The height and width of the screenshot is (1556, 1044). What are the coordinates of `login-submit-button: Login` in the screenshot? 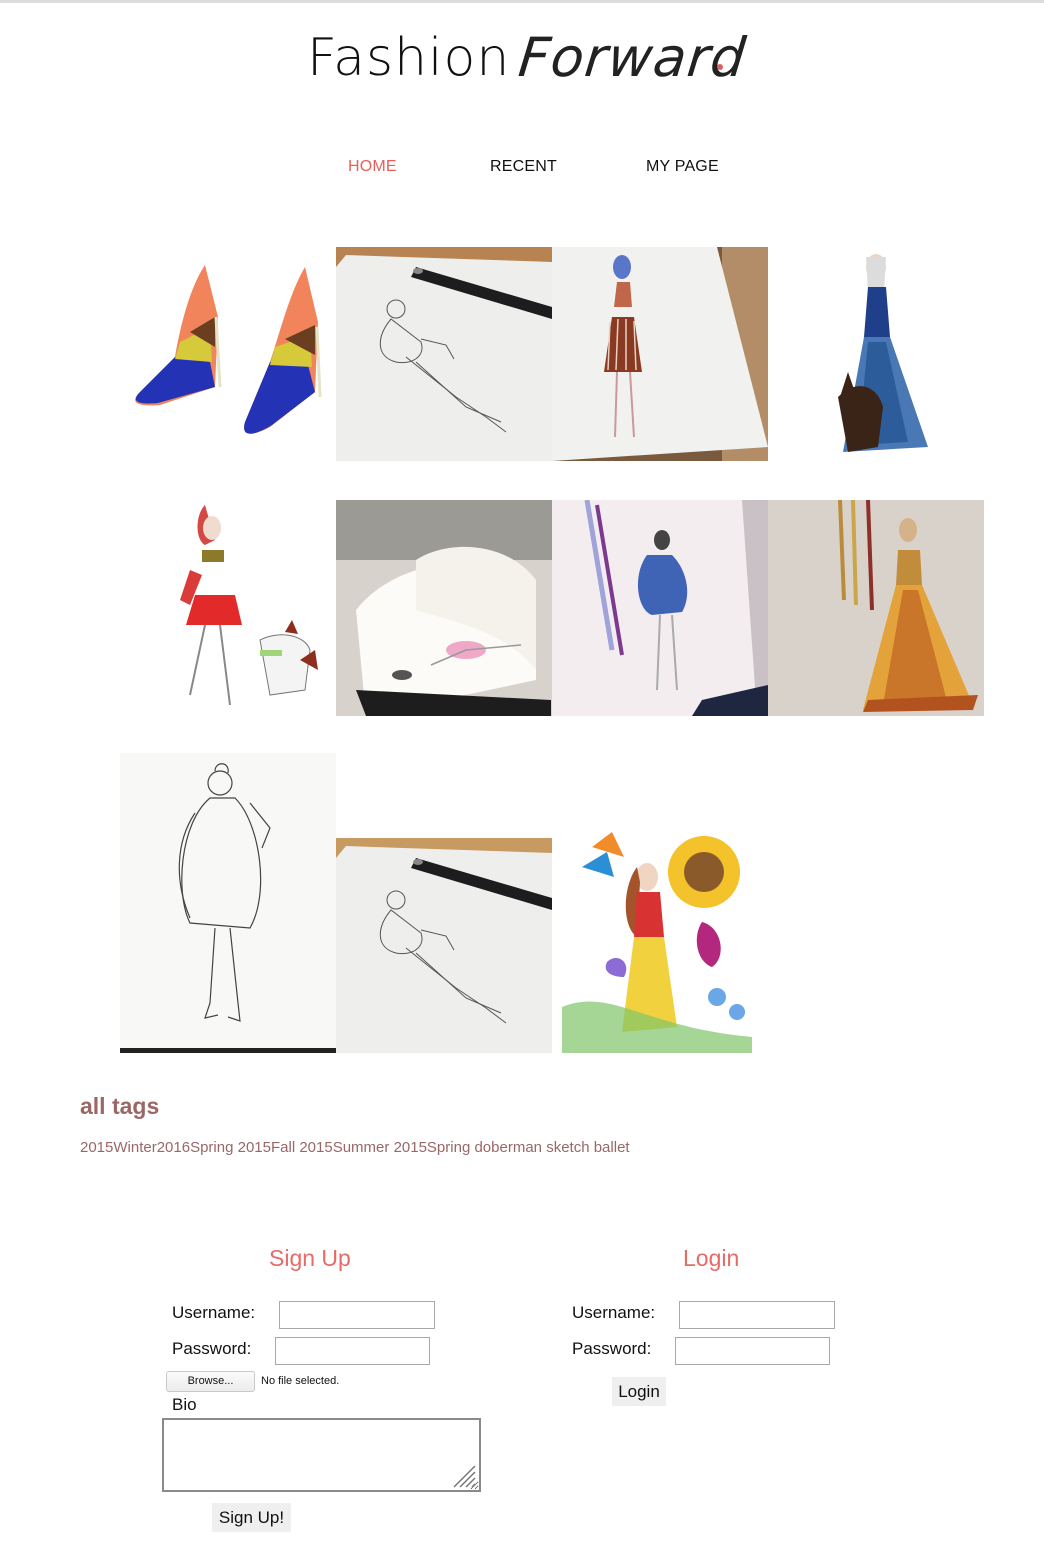 It's located at (639, 1391).